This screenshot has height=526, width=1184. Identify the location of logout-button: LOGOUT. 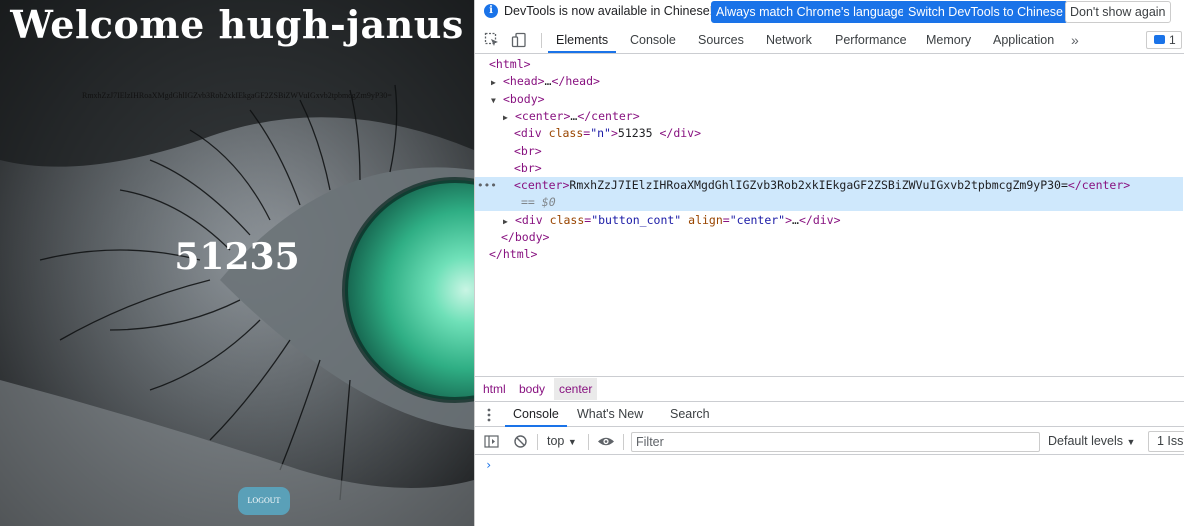
(264, 501).